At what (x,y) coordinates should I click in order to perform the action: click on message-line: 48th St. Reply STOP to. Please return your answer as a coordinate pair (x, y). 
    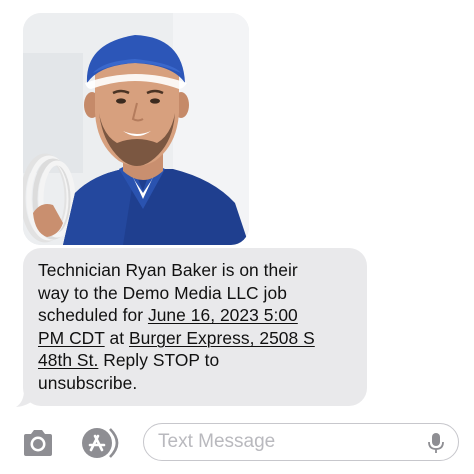
    Looking at the image, I should click on (129, 360).